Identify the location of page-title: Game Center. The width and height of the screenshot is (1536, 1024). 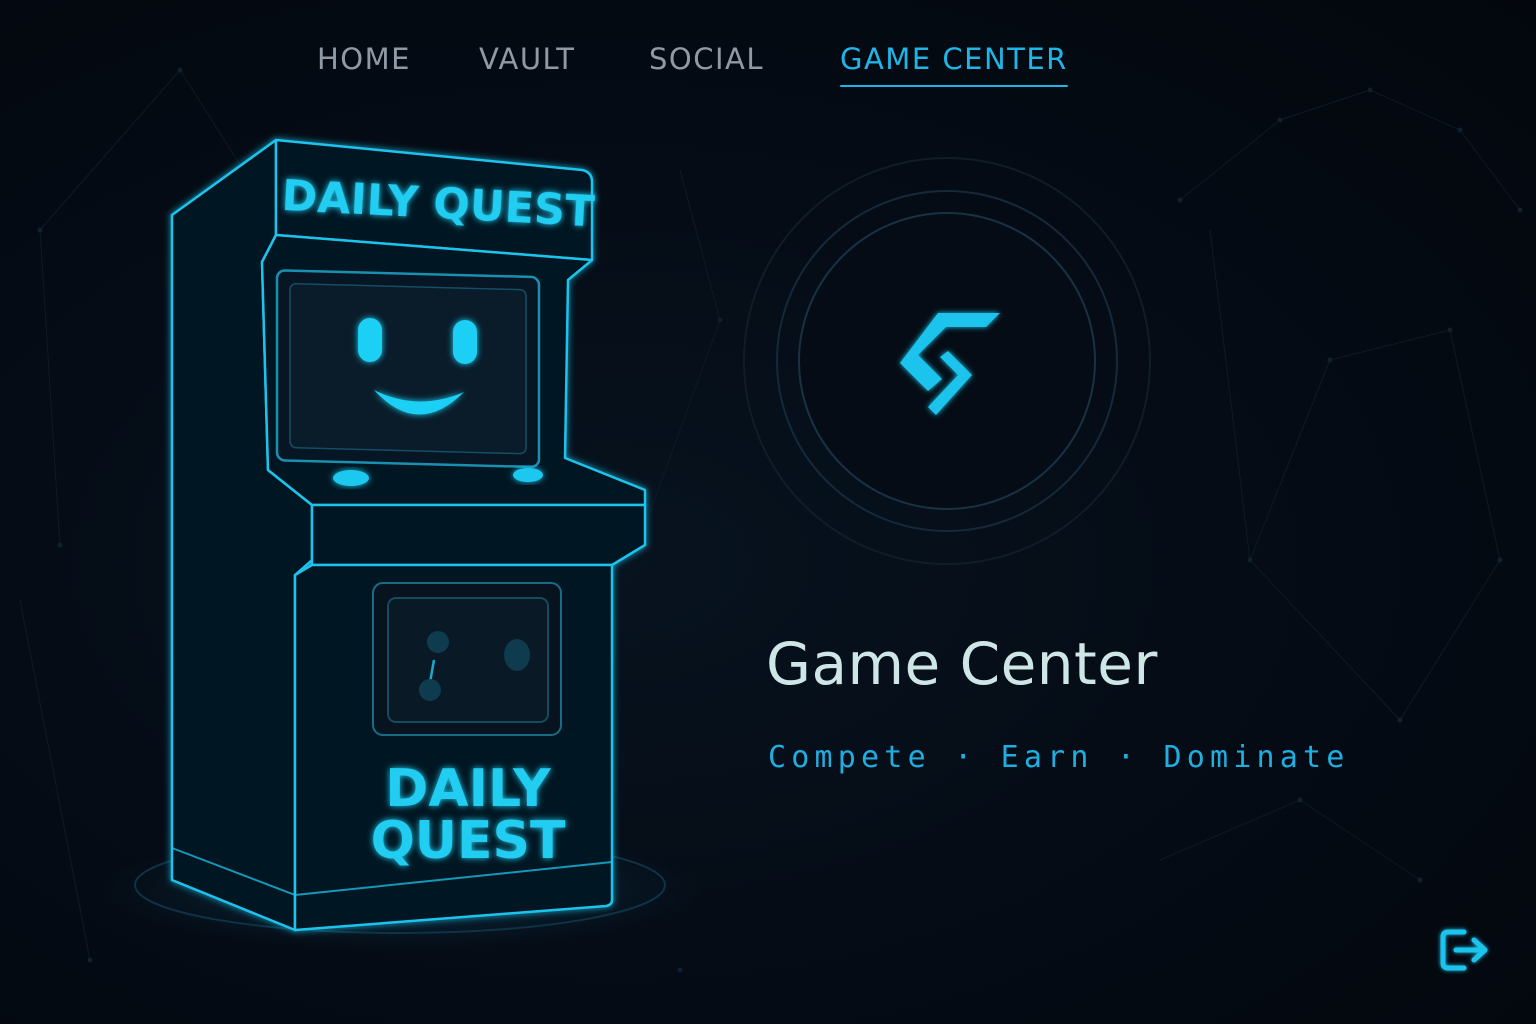
(962, 664).